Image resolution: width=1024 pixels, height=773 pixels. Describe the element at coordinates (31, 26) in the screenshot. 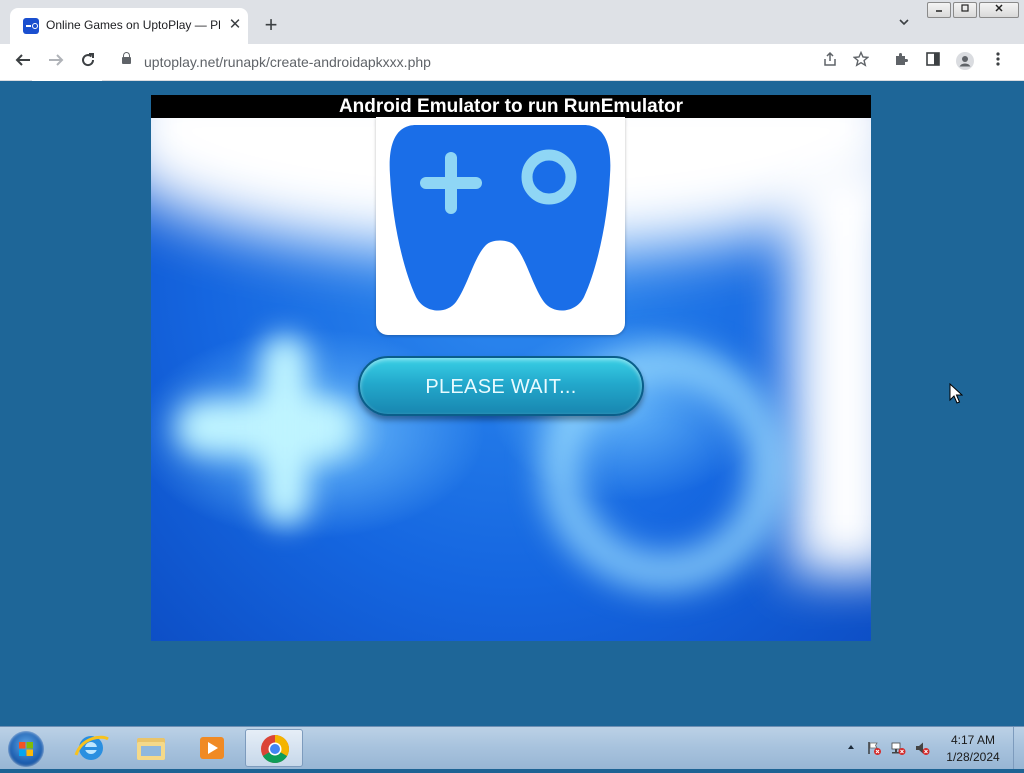

I see `uptoplay-favicon-icon` at that location.